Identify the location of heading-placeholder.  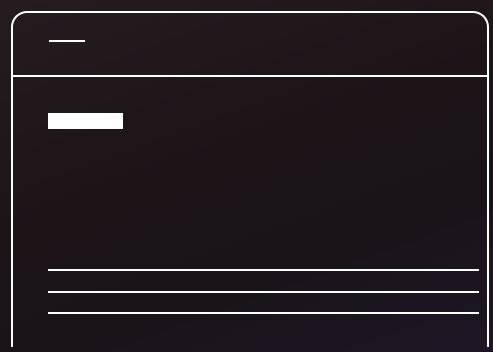
(85, 121).